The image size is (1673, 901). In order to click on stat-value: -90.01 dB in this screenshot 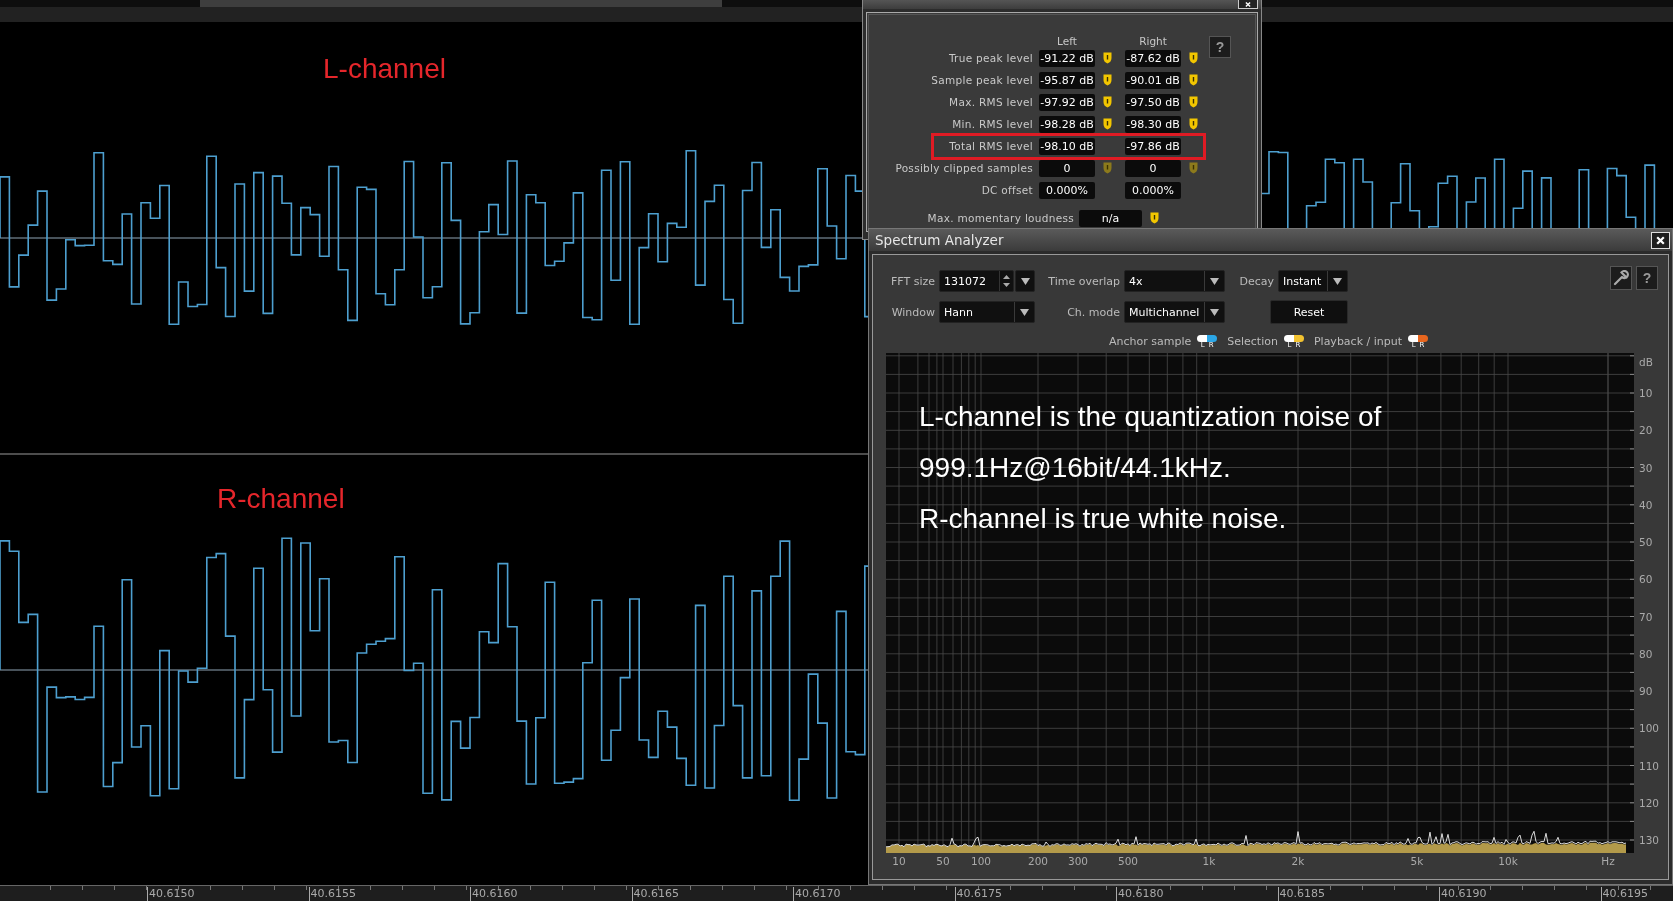, I will do `click(1153, 80)`.